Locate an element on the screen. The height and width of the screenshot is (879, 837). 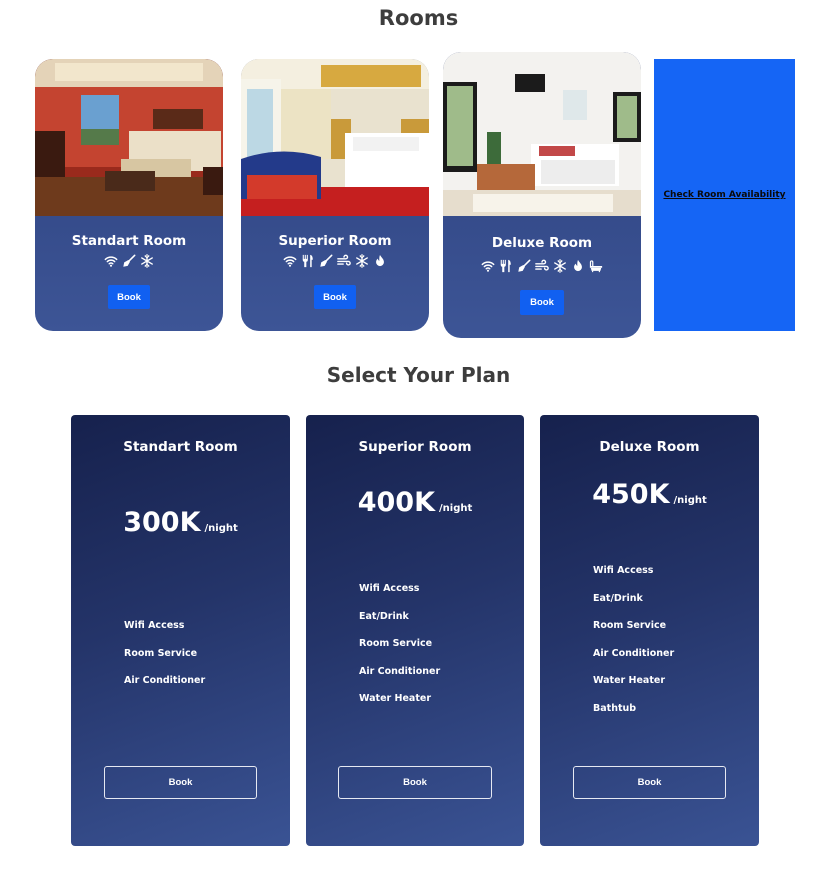
plans-title: Select Your Plan is located at coordinates (418, 375).